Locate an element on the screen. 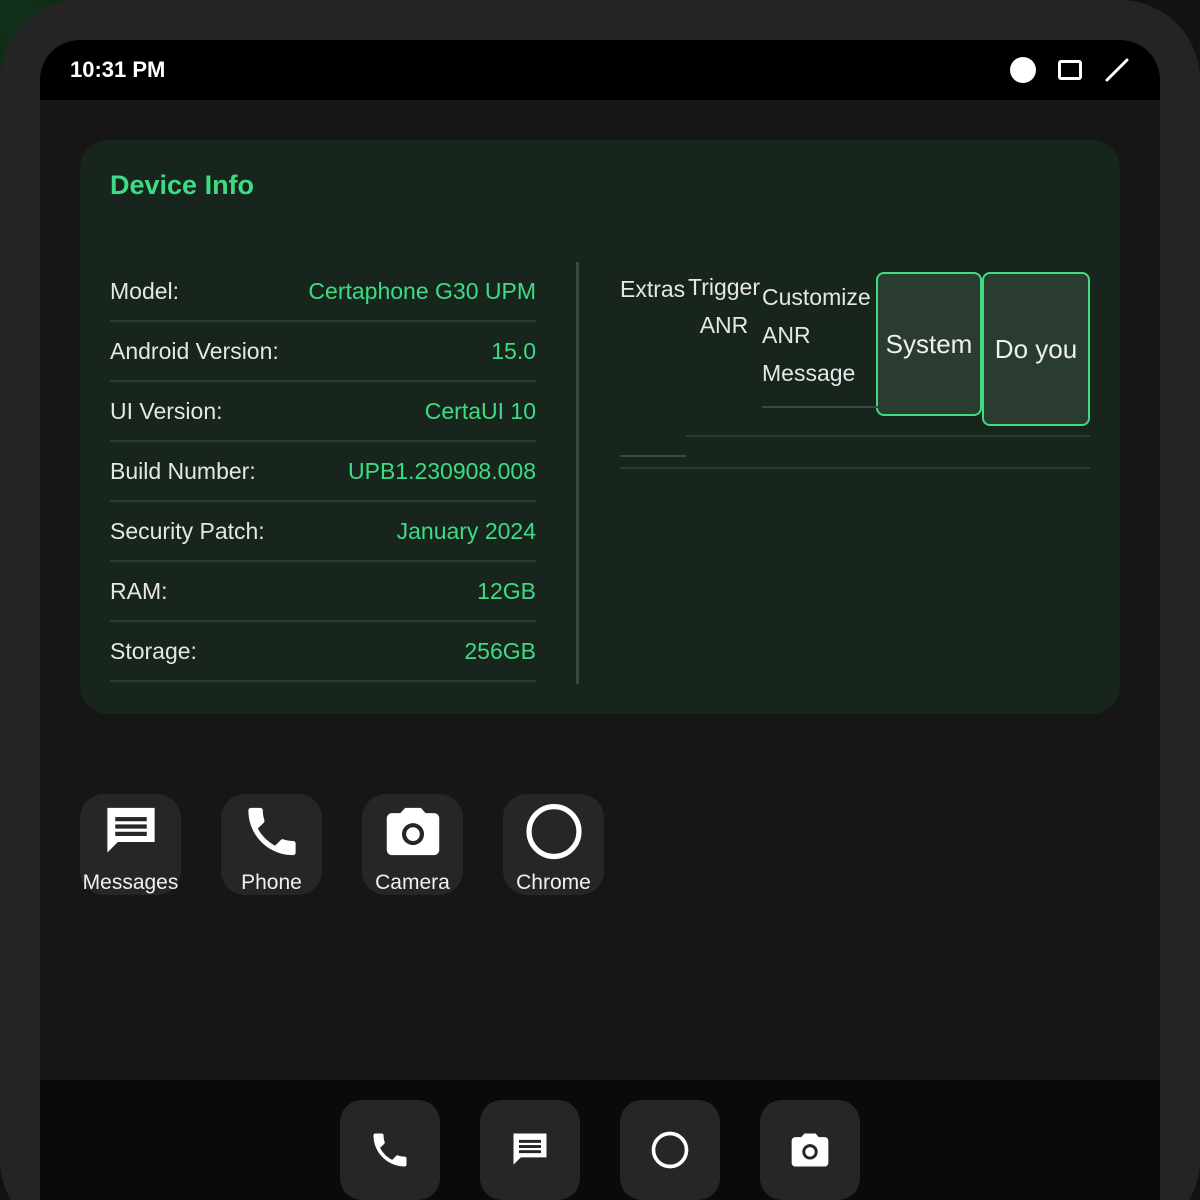 Image resolution: width=1200 pixels, height=1200 pixels. status-time: 10:31 PM is located at coordinates (118, 69).